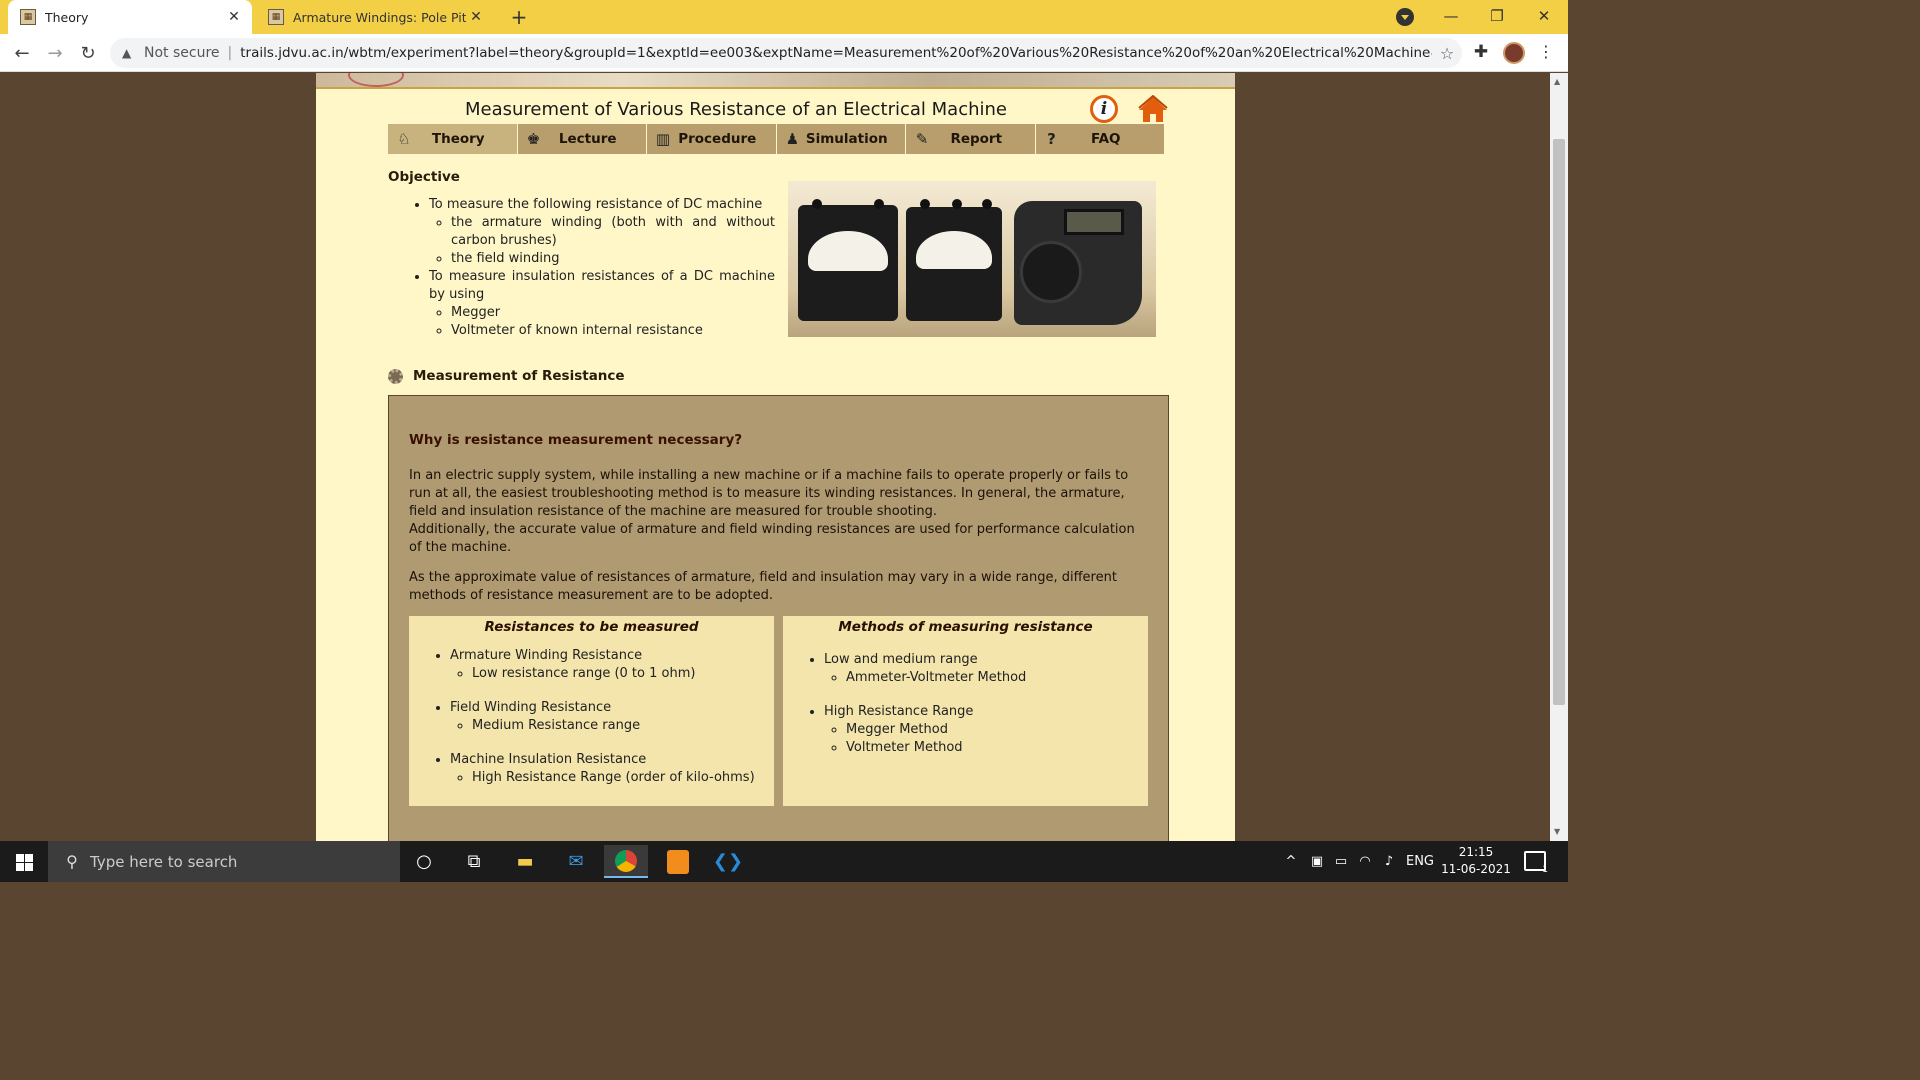  Describe the element at coordinates (1536, 863) in the screenshot. I see `notification-icon: 1` at that location.